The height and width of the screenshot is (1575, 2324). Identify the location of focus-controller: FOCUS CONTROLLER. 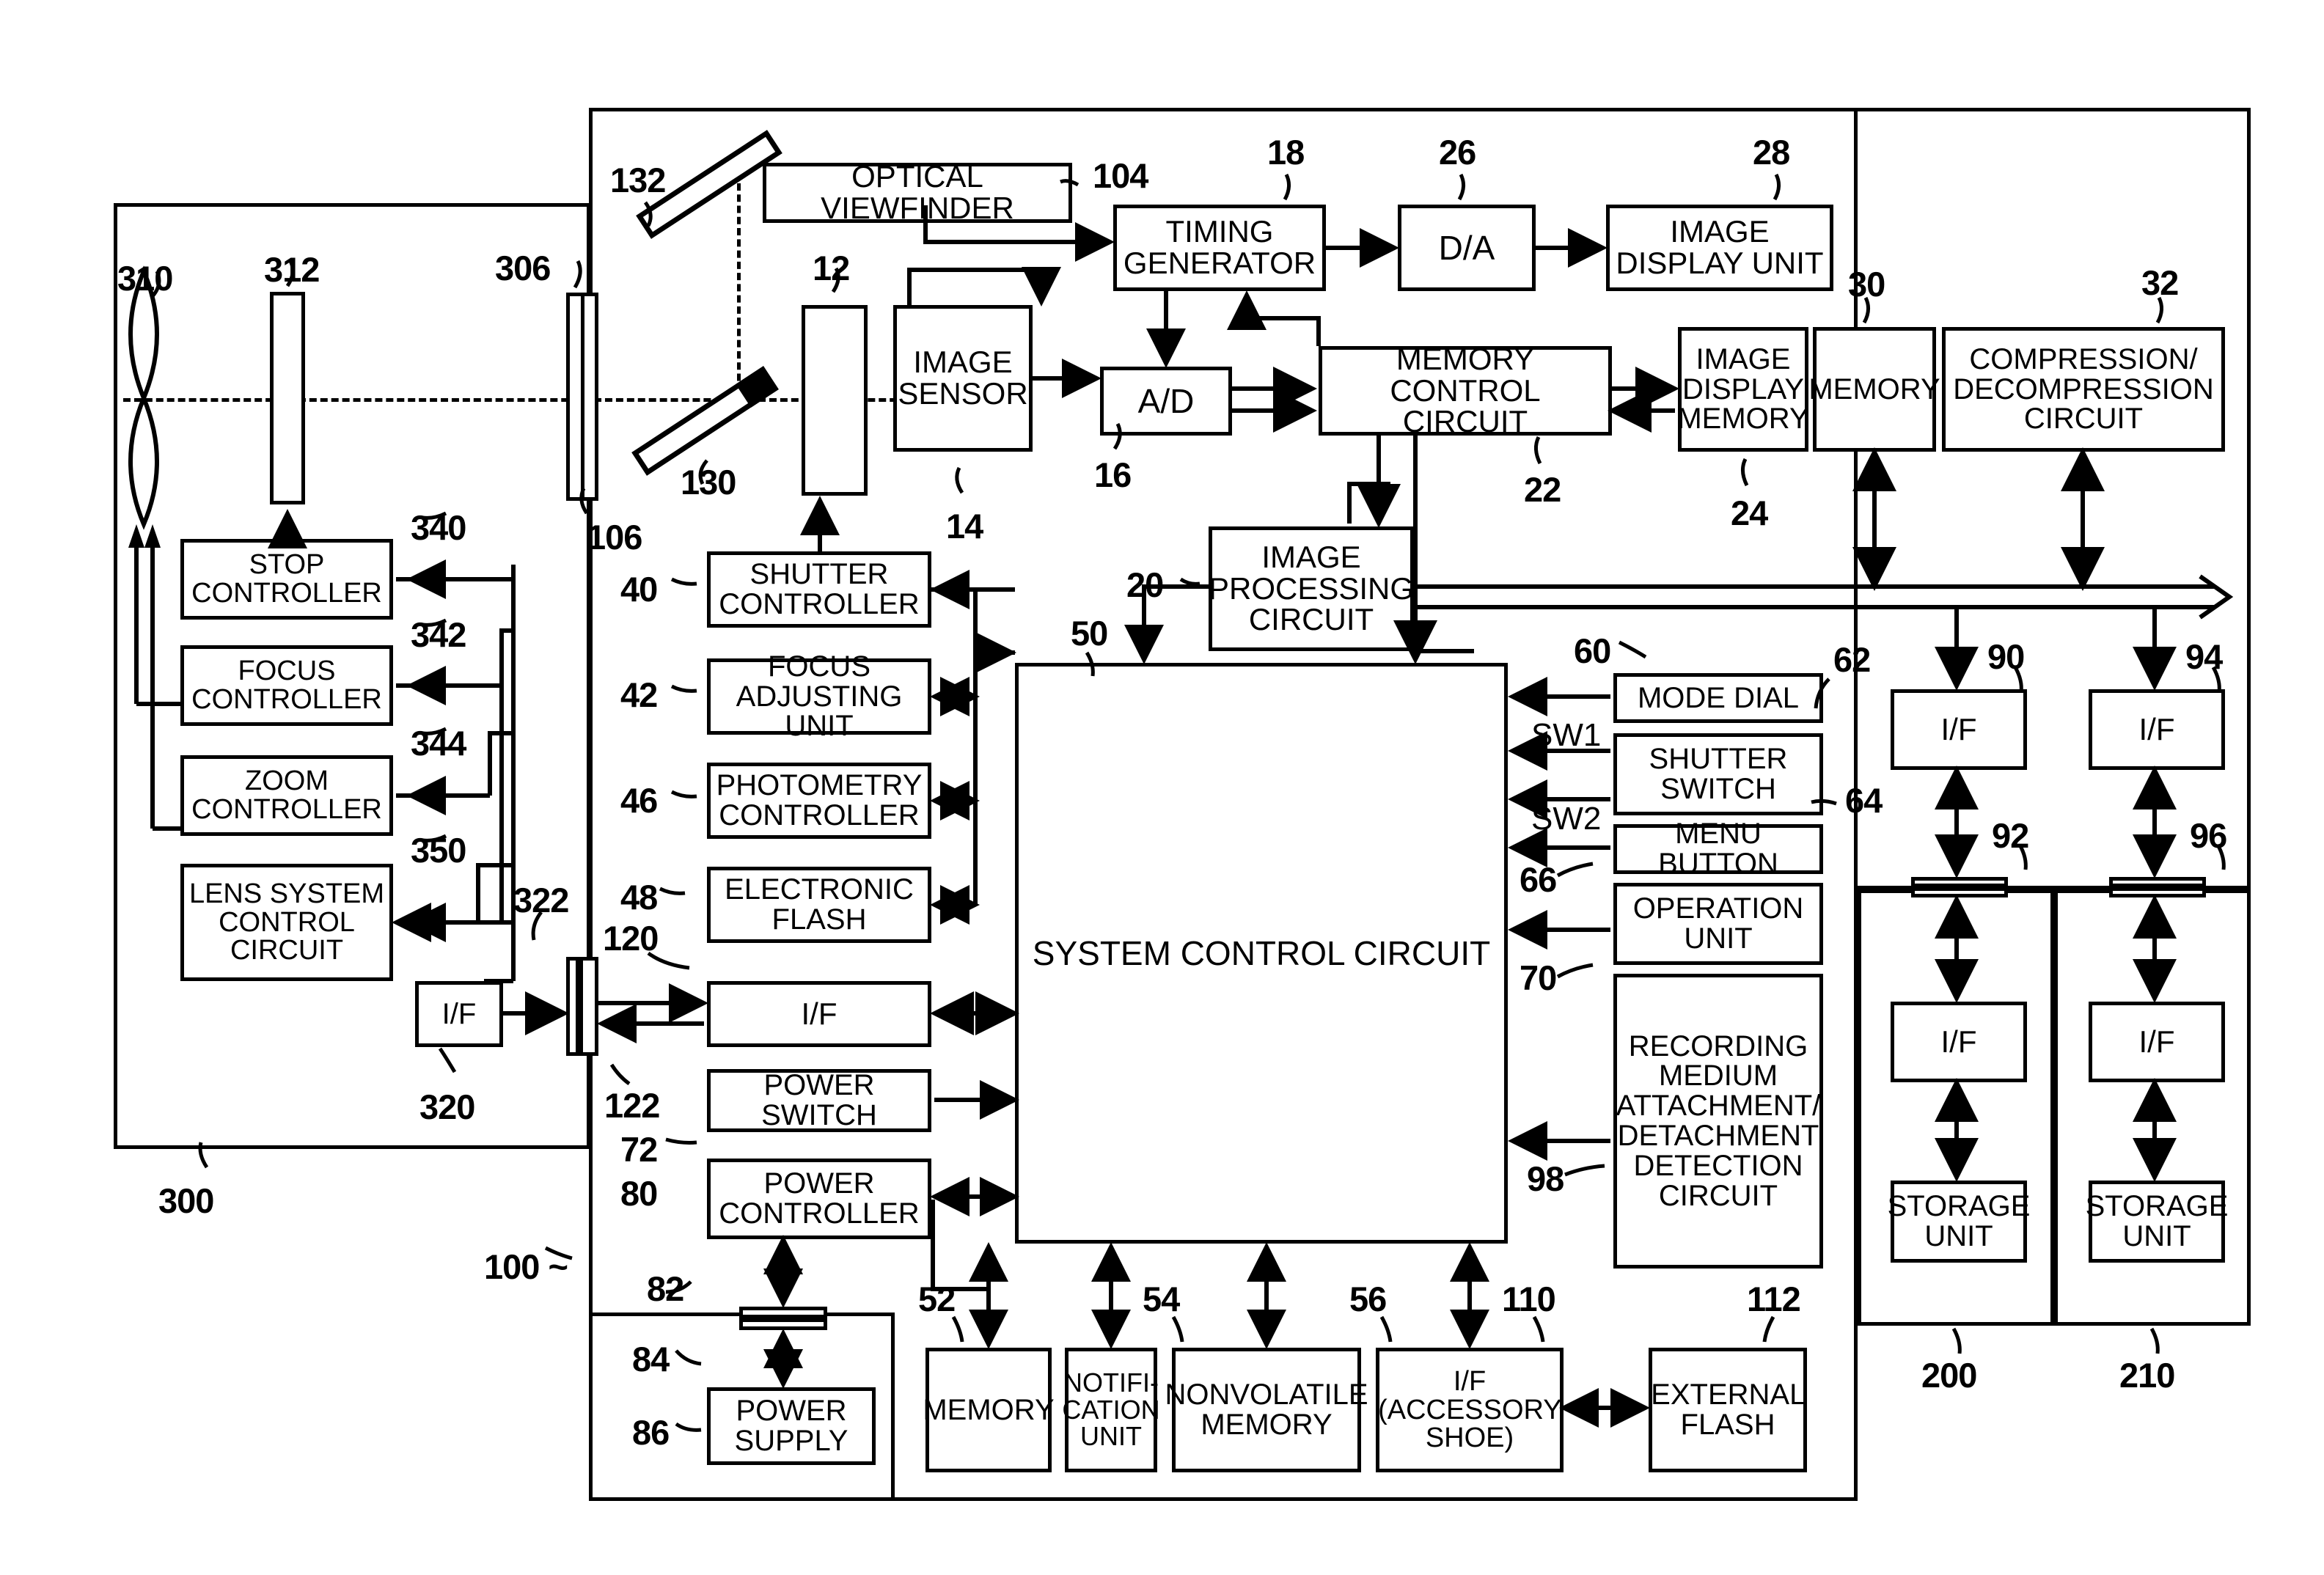
(286, 685).